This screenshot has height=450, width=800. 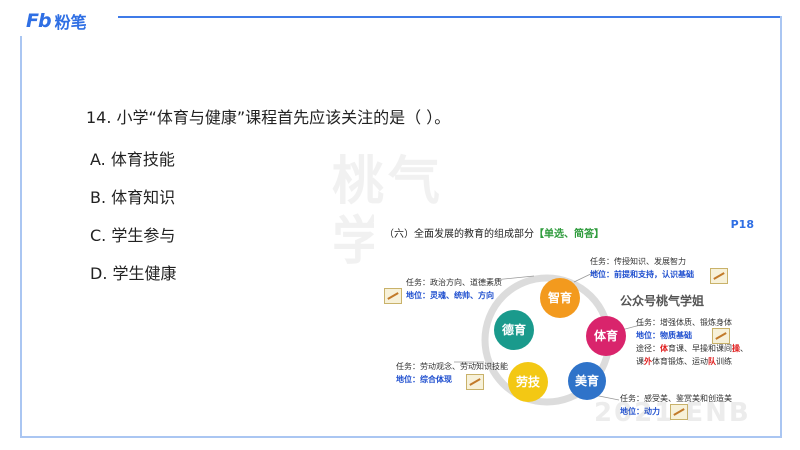 I want to click on bubble-meiyu: 美育, so click(x=587, y=381).